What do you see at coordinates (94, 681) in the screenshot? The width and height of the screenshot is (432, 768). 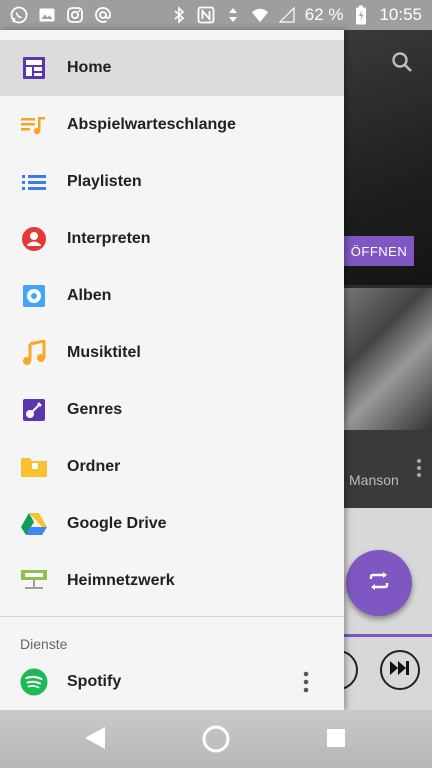 I see `drawer-item-label: Spotify` at bounding box center [94, 681].